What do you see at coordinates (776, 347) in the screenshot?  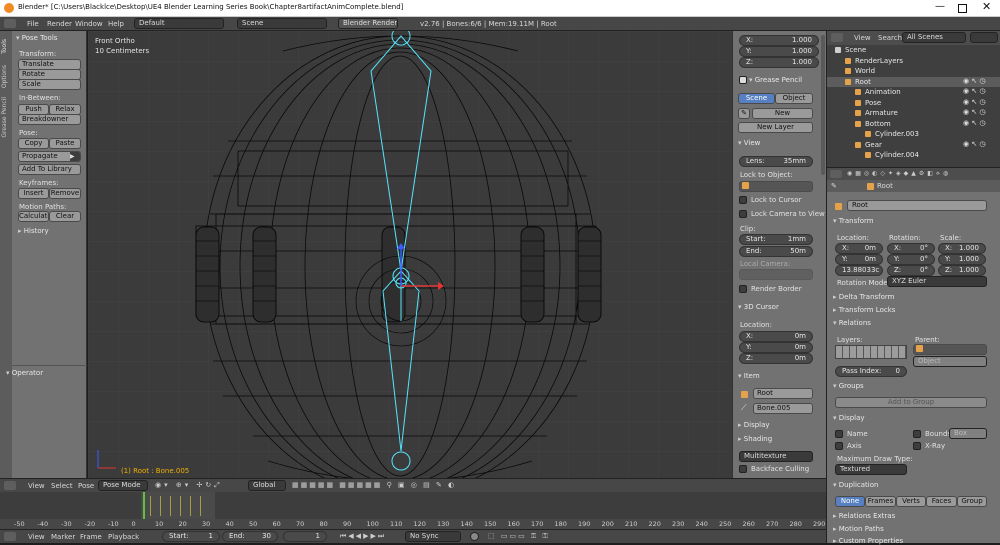 I see `cursor-y-field: Y: 0m` at bounding box center [776, 347].